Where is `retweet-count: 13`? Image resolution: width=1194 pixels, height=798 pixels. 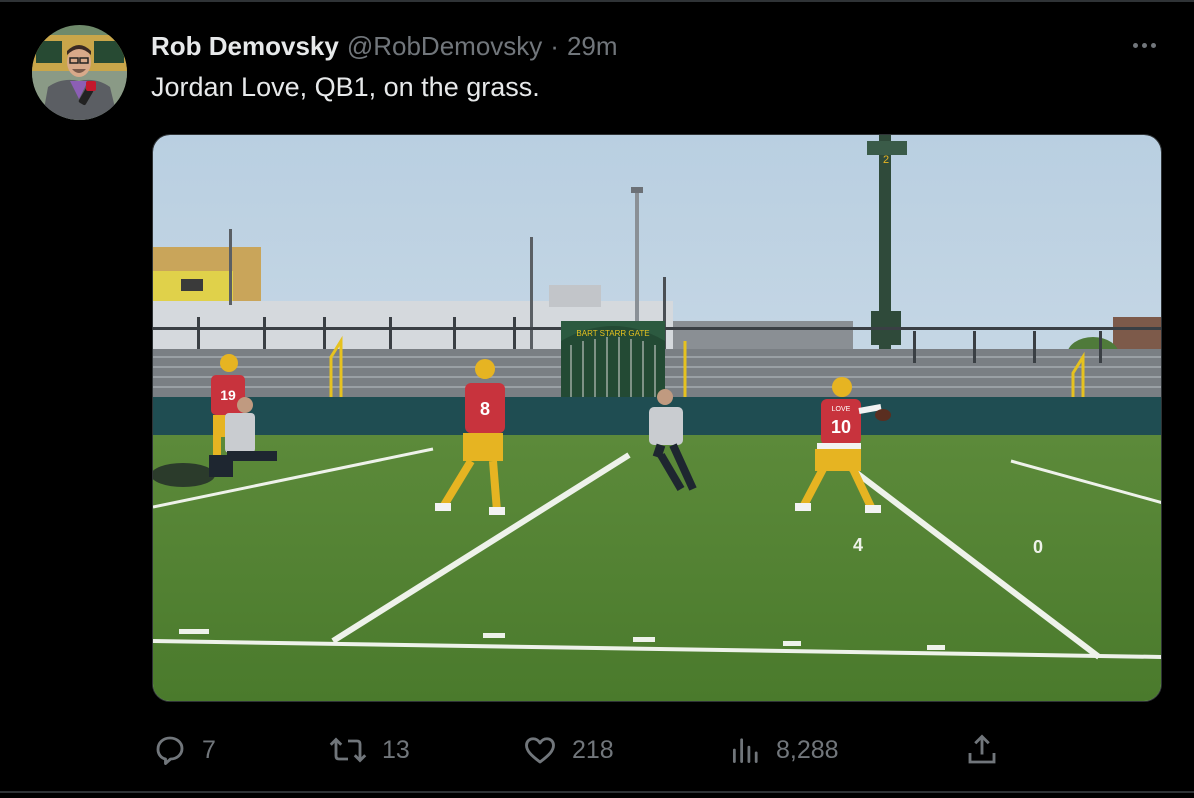 retweet-count: 13 is located at coordinates (396, 749).